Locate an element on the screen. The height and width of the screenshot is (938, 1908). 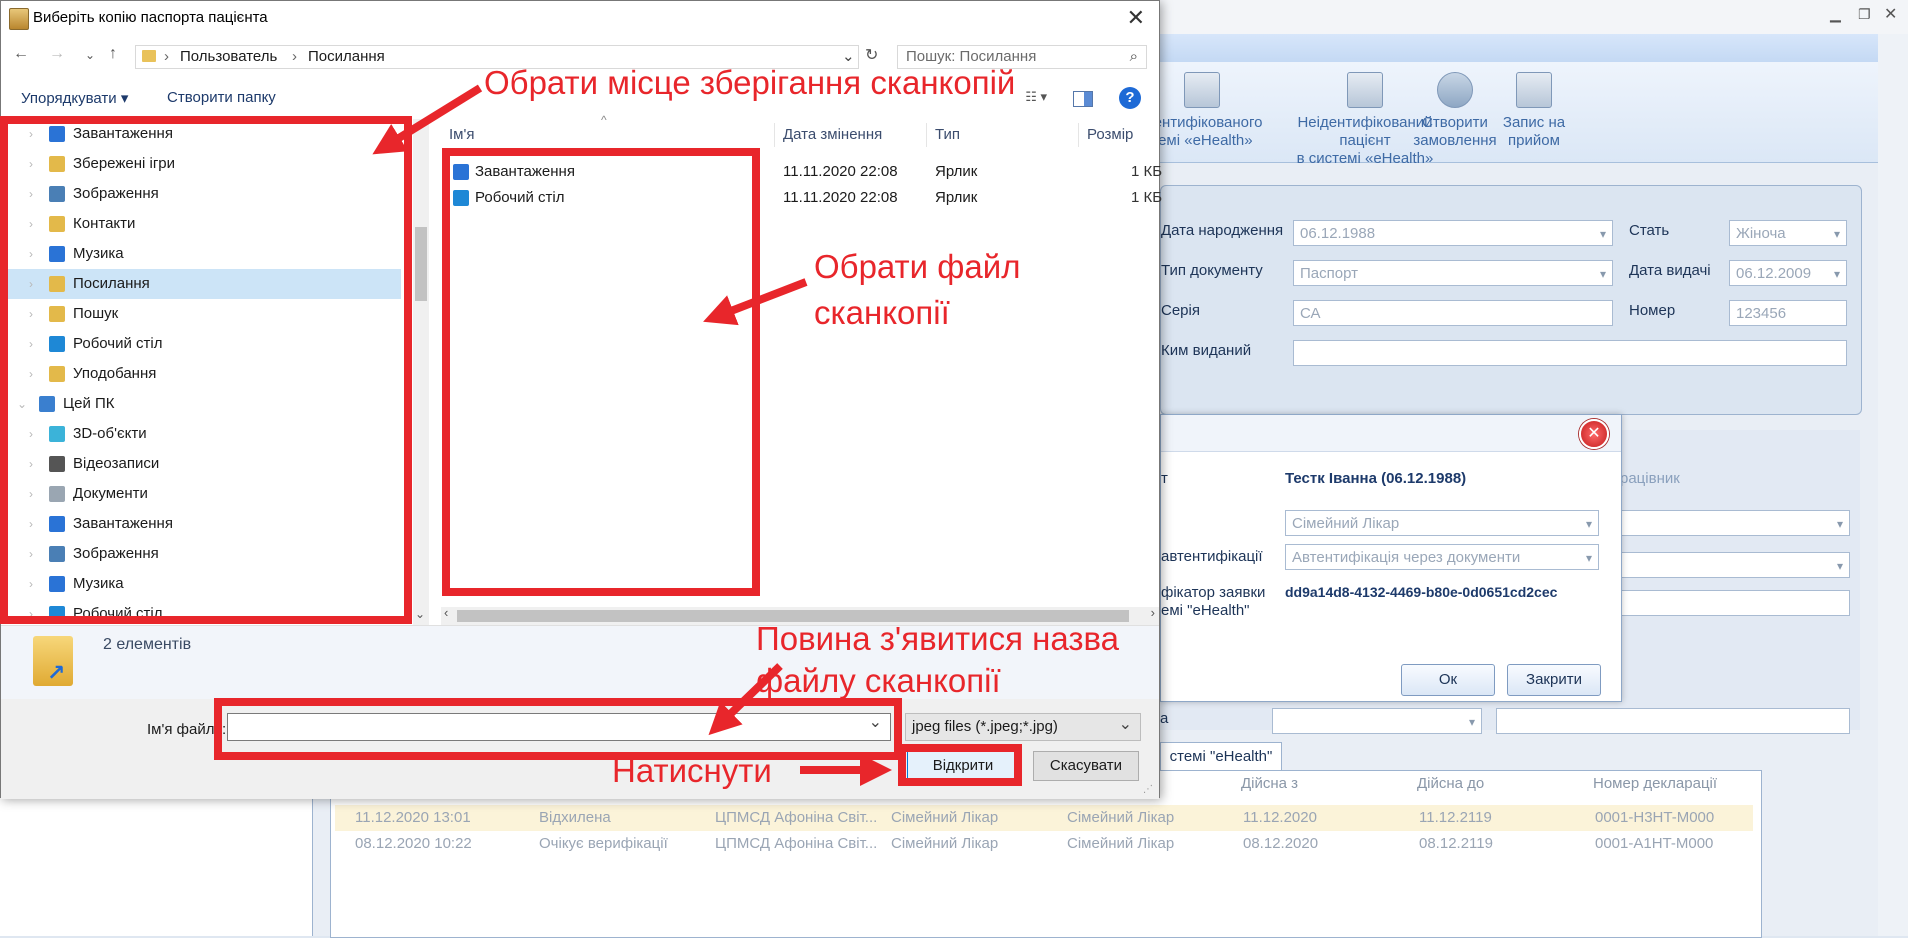
arrow-to-tree is located at coordinates (427, 119).